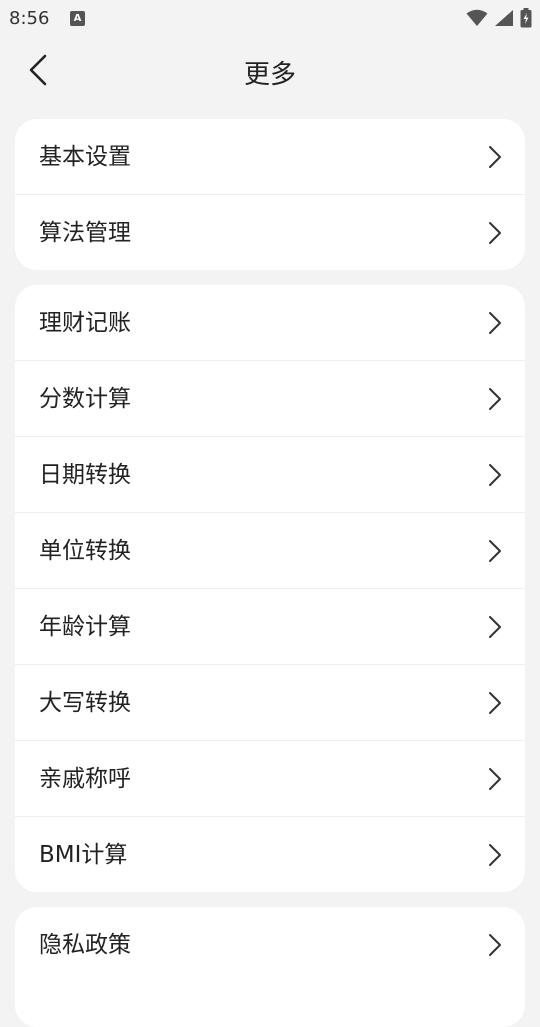 This screenshot has height=1027, width=540. What do you see at coordinates (85, 399) in the screenshot?
I see `row-label: 分数计算` at bounding box center [85, 399].